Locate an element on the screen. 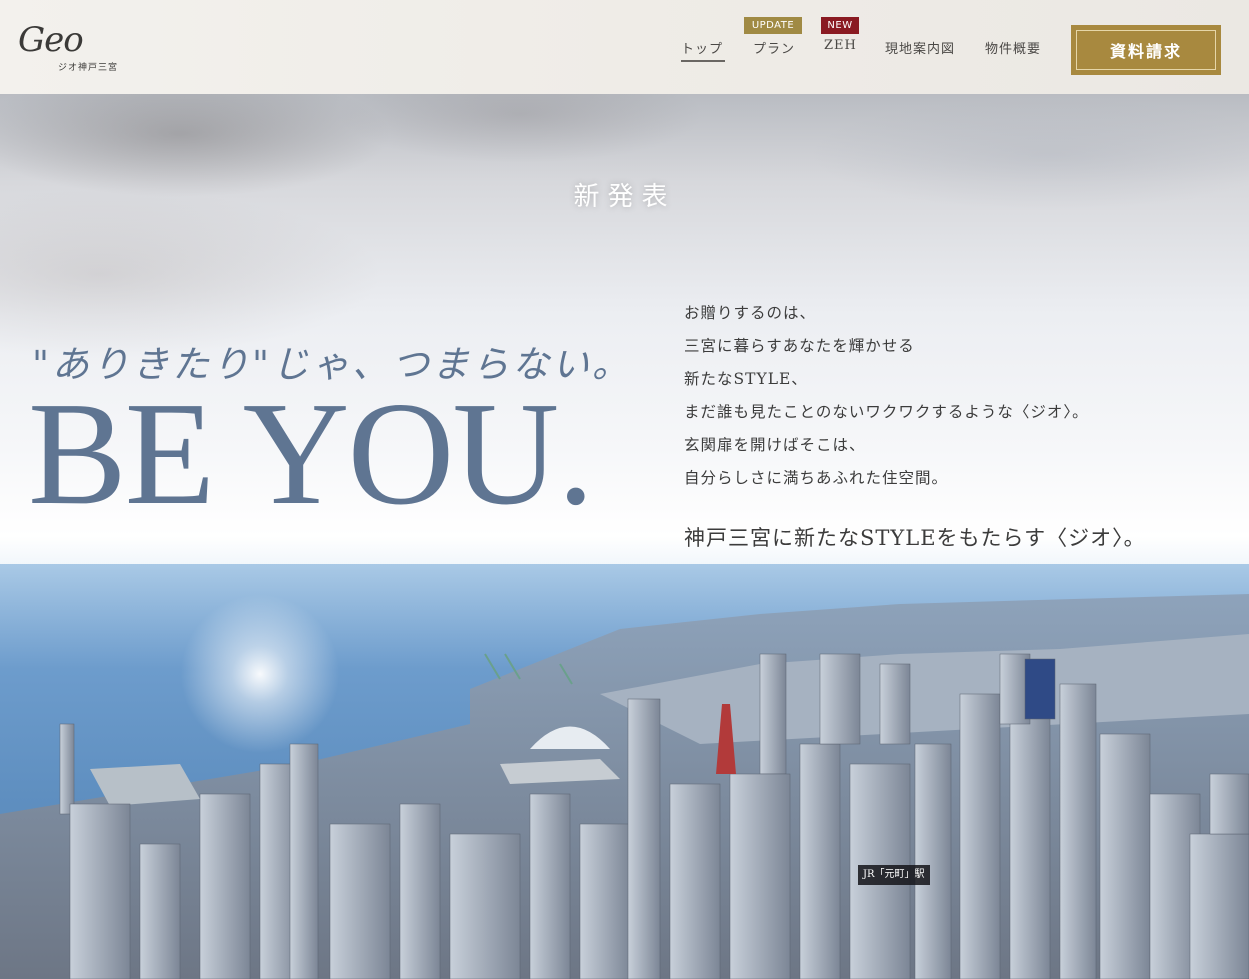  request-brochure-button: 資料請求 is located at coordinates (1146, 50).